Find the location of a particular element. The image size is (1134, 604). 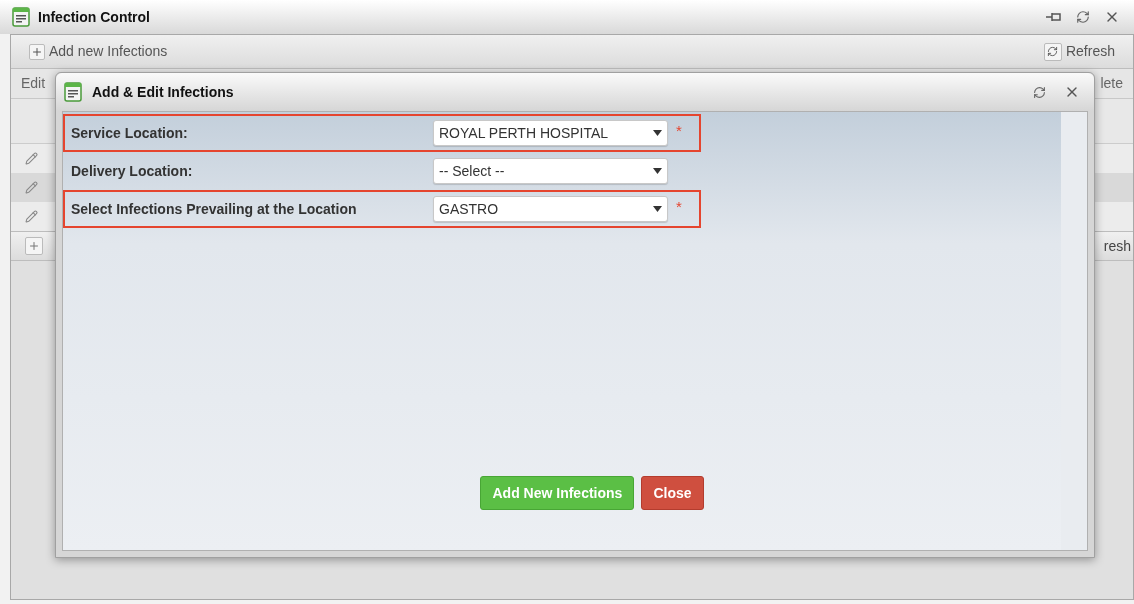

column-header: lete is located at coordinates (1111, 83).